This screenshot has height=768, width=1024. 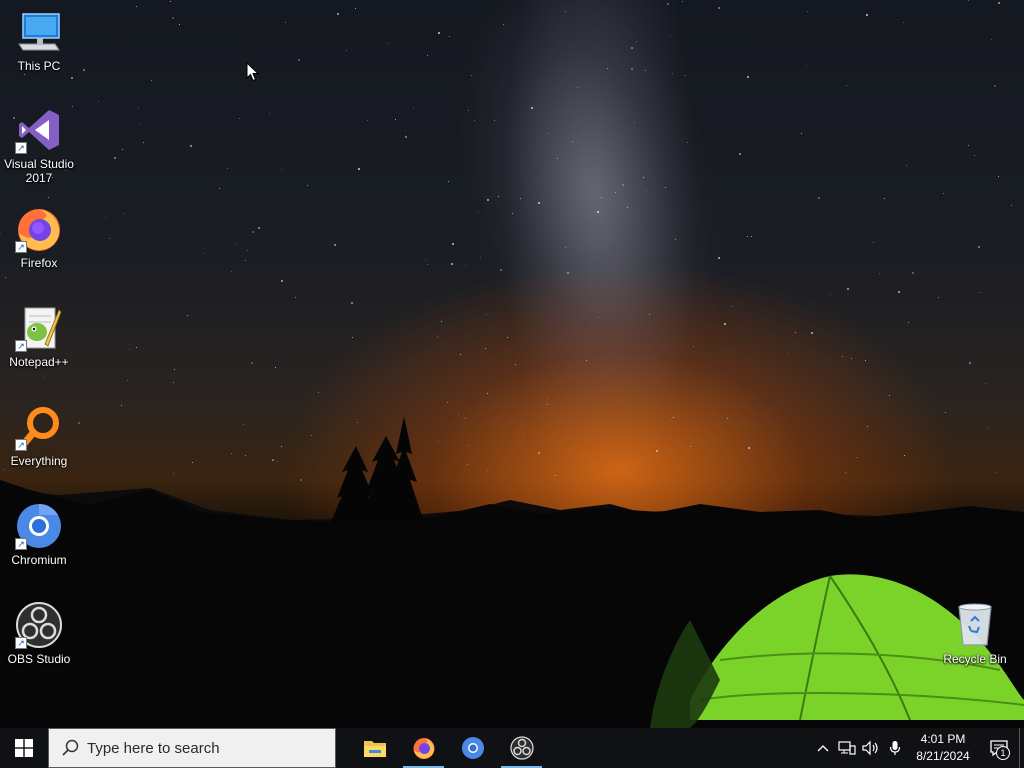 What do you see at coordinates (975, 625) in the screenshot?
I see `recycle-bin-icon` at bounding box center [975, 625].